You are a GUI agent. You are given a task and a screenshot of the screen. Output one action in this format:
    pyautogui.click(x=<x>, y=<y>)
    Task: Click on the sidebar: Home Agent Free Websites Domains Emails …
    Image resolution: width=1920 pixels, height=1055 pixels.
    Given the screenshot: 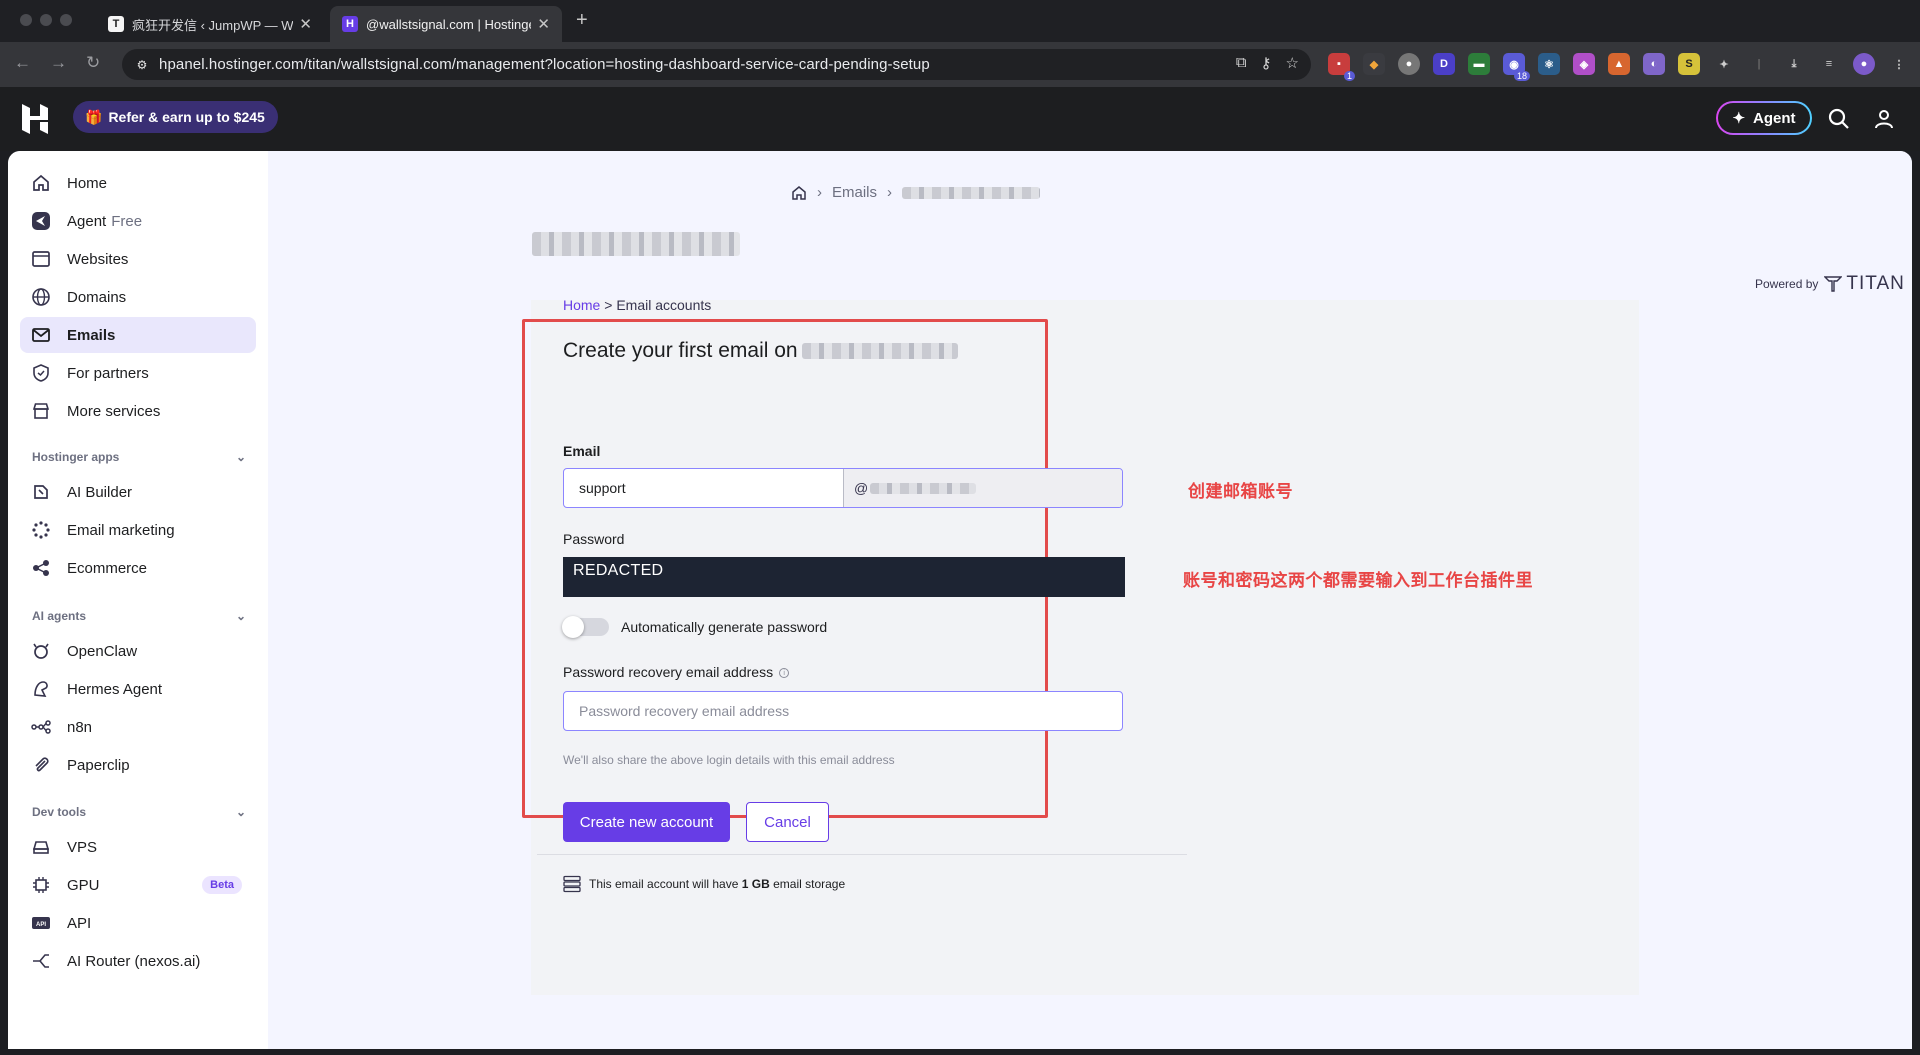 What is the action you would take?
    pyautogui.click(x=138, y=600)
    